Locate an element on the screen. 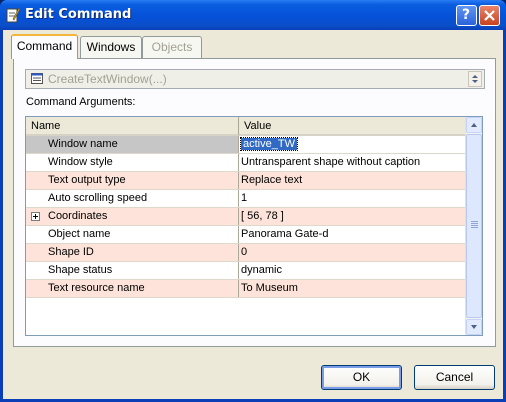  arg-value: To Museum is located at coordinates (353, 288).